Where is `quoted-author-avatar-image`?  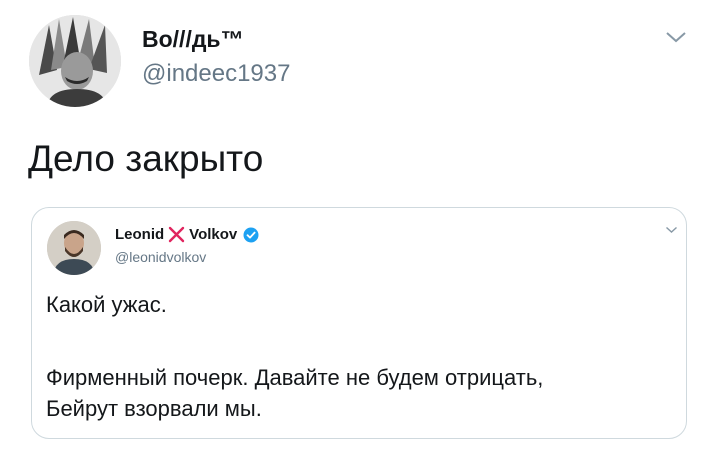 quoted-author-avatar-image is located at coordinates (74, 248).